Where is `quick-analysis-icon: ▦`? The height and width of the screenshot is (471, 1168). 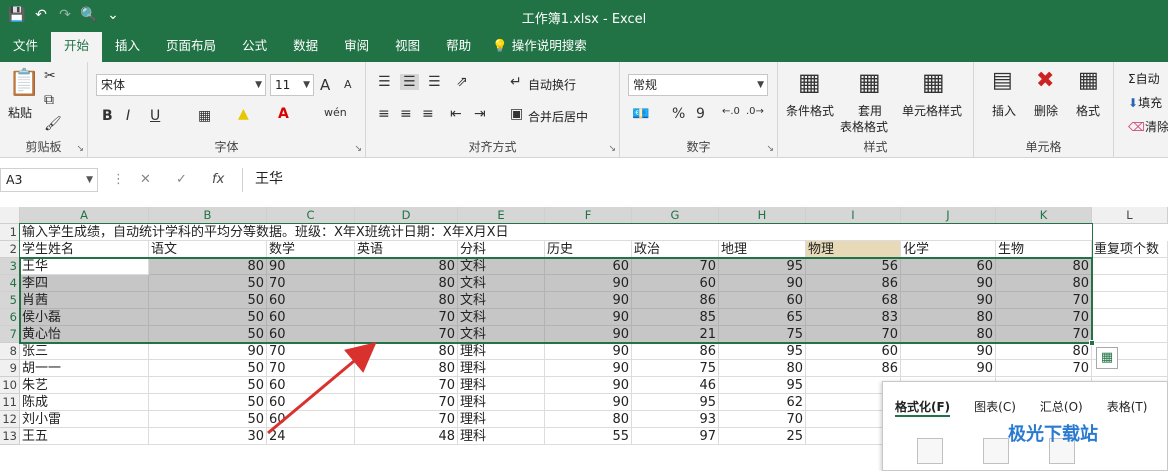
quick-analysis-icon: ▦ is located at coordinates (1107, 358).